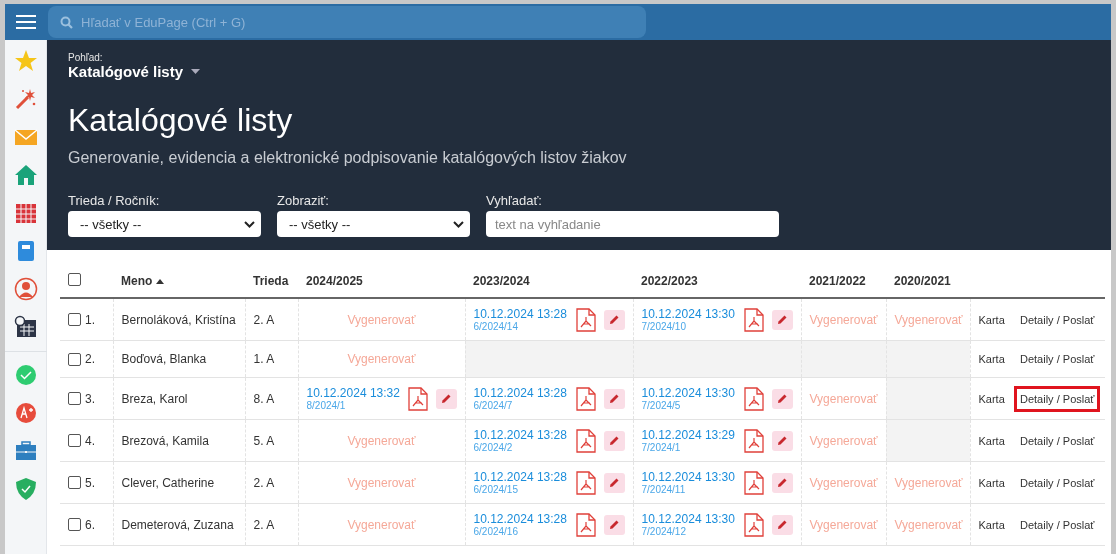  I want to click on view-dropdown: Katalógové listy, so click(134, 71).